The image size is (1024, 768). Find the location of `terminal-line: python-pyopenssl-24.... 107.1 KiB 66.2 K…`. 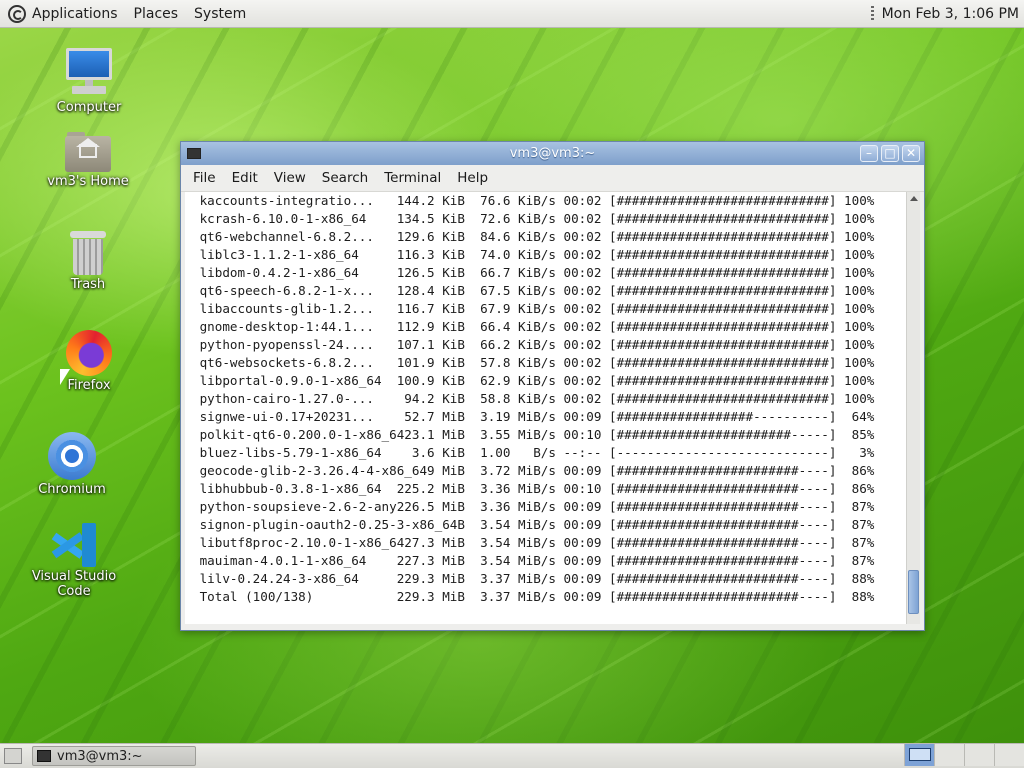

terminal-line: python-pyopenssl-24.... 107.1 KiB 66.2 K… is located at coordinates (533, 344).